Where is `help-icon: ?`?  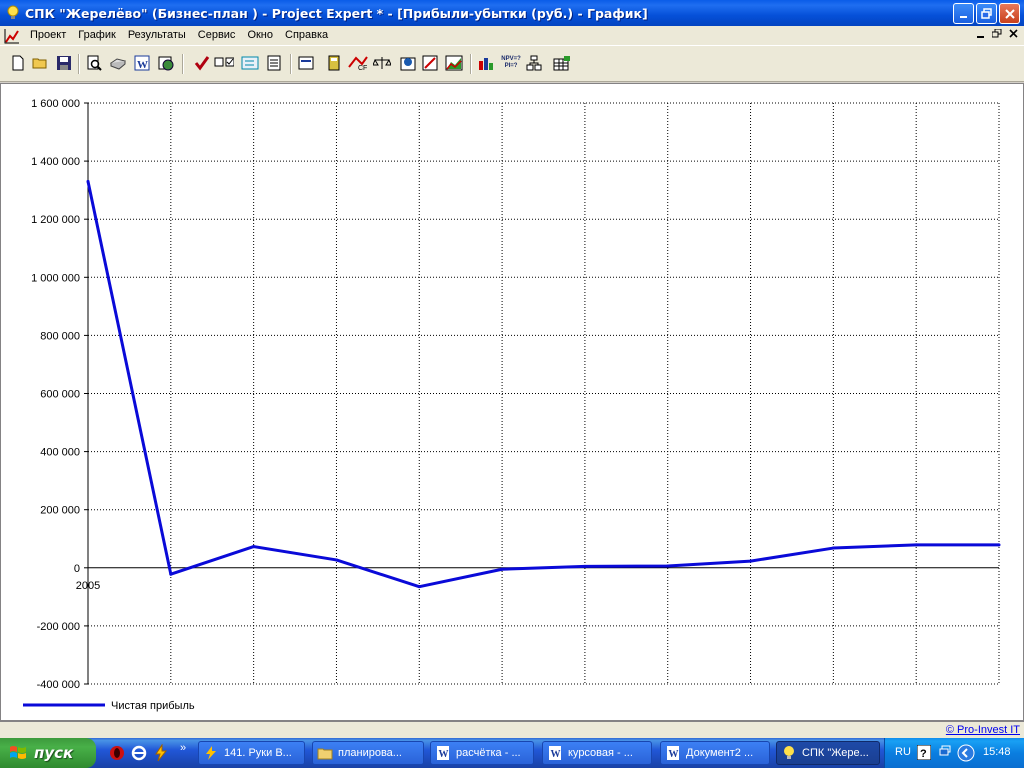
help-icon: ? is located at coordinates (924, 752).